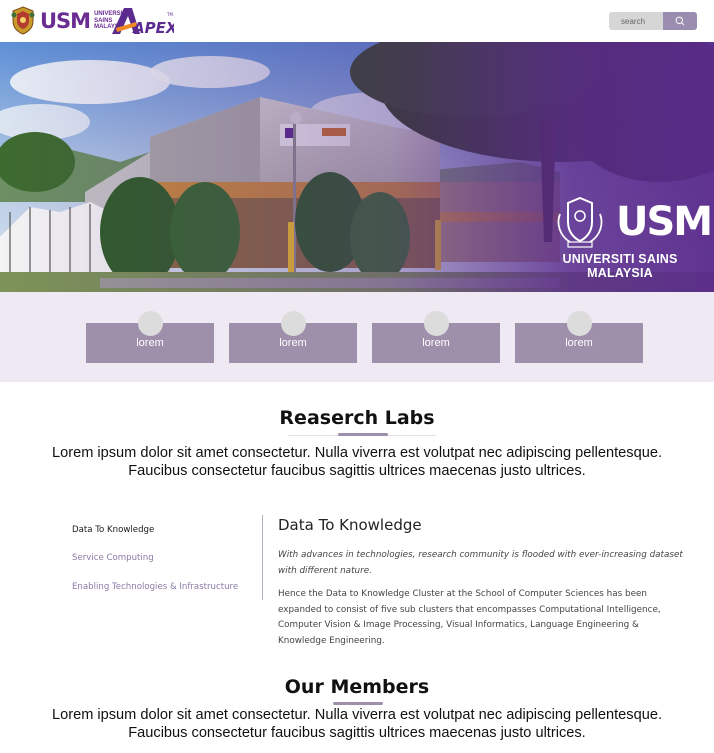 Image resolution: width=714 pixels, height=753 pixels. Describe the element at coordinates (65, 21) in the screenshot. I see `usm-logo-mark: USM` at that location.